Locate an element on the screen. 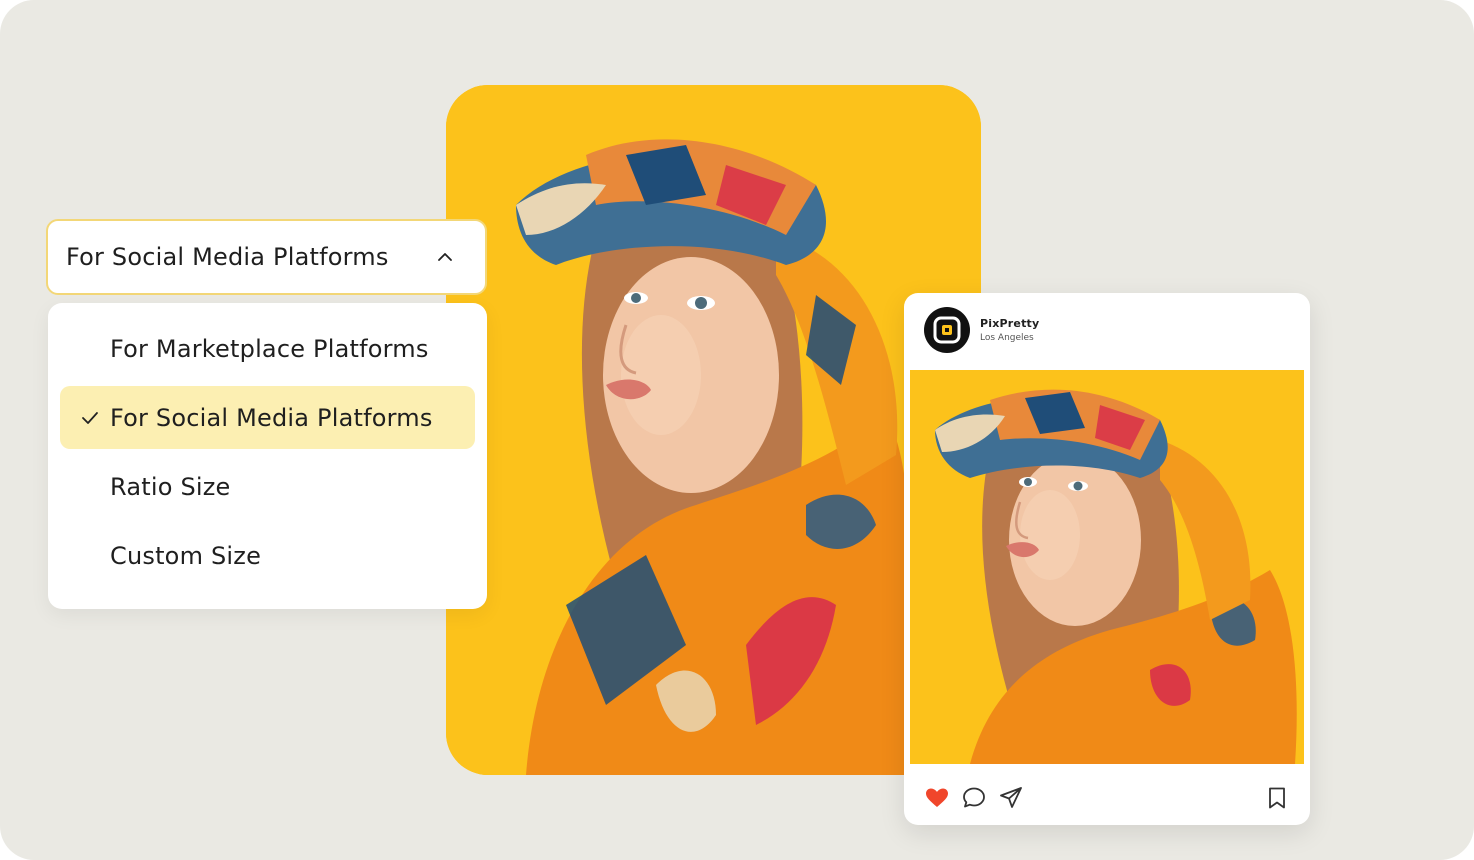 This screenshot has width=1474, height=860. option-label: For Marketplace Platforms is located at coordinates (269, 348).